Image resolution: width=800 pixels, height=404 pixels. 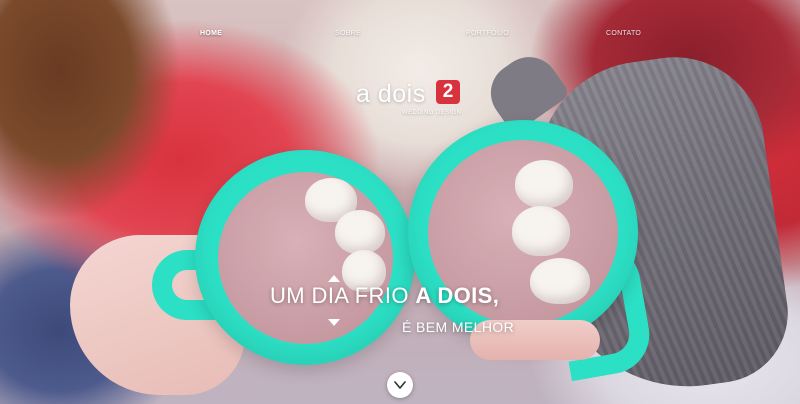 I want to click on headline-bold: A DOIS,, so click(x=457, y=295).